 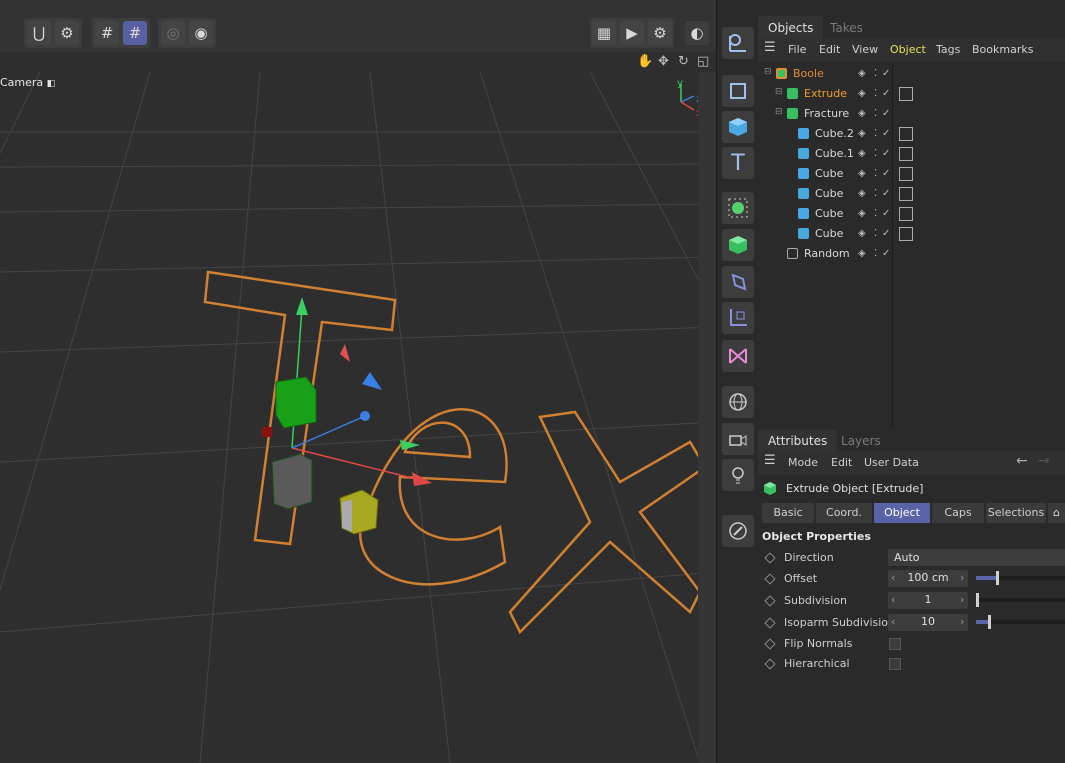 I want to click on number-field: ‹ 10 ›, so click(x=928, y=622).